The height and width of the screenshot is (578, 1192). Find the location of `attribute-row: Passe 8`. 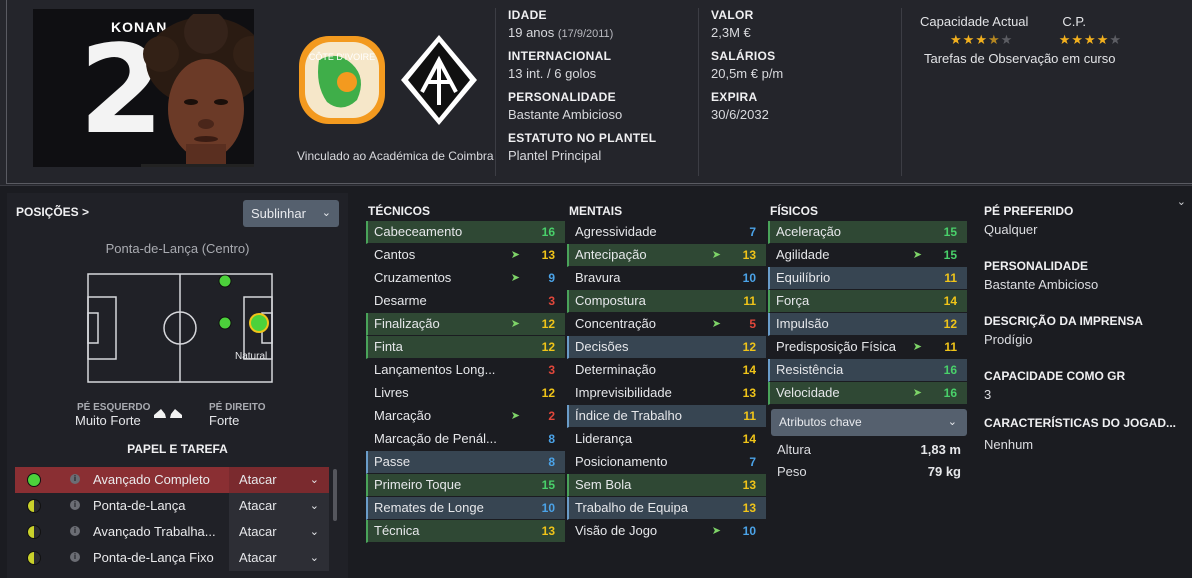

attribute-row: Passe 8 is located at coordinates (465, 462).